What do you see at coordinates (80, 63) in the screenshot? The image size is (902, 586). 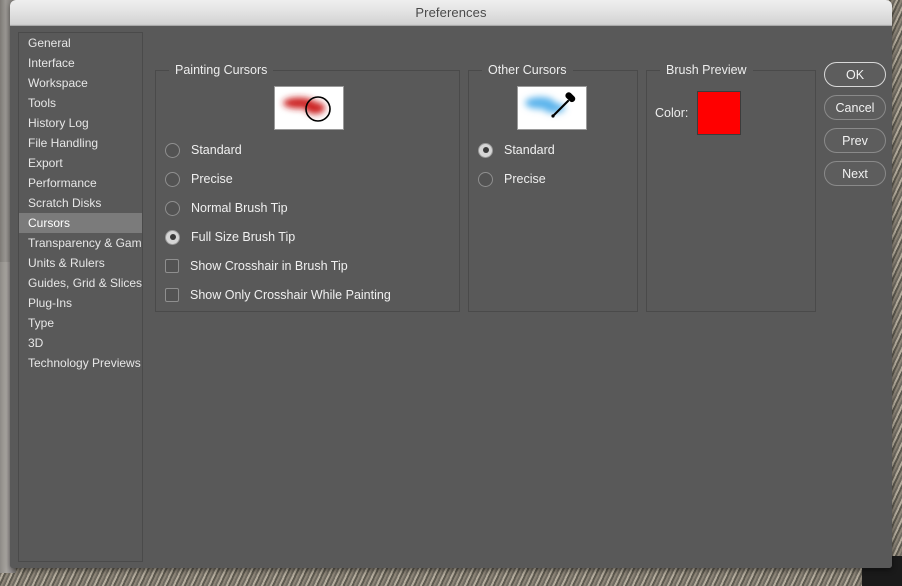 I see `sidebar-item-interface: Interface` at bounding box center [80, 63].